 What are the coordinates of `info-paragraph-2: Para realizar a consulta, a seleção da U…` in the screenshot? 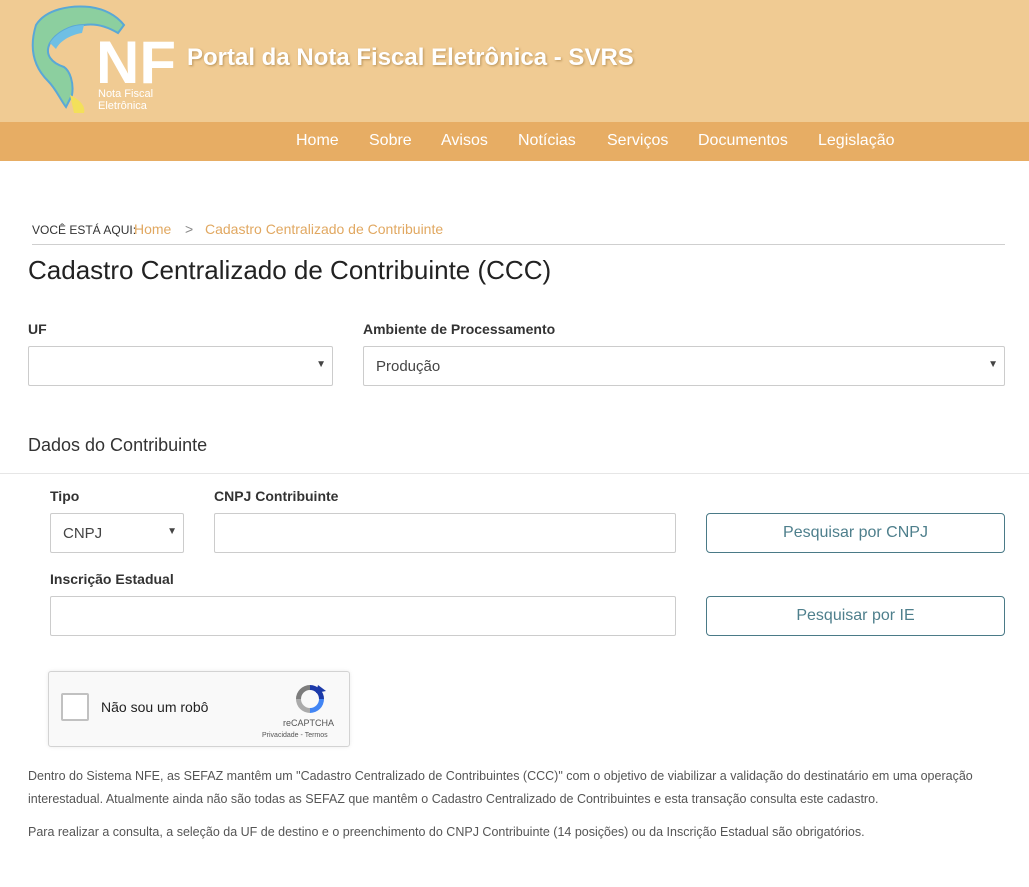 It's located at (446, 832).